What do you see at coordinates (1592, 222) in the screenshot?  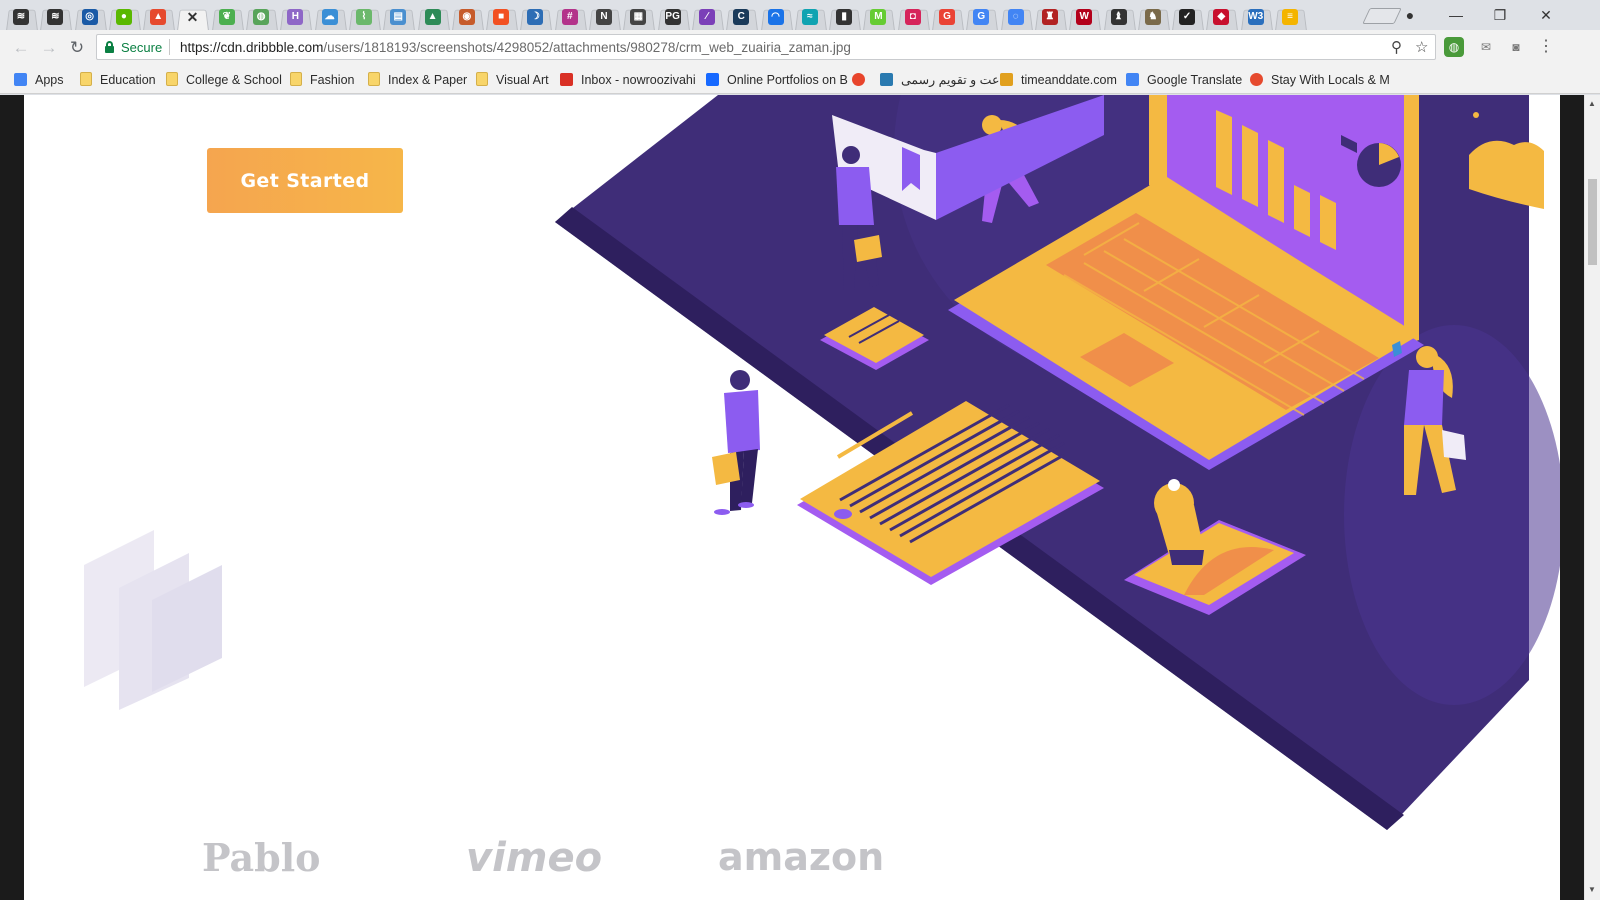 I see `scroll-thumb` at bounding box center [1592, 222].